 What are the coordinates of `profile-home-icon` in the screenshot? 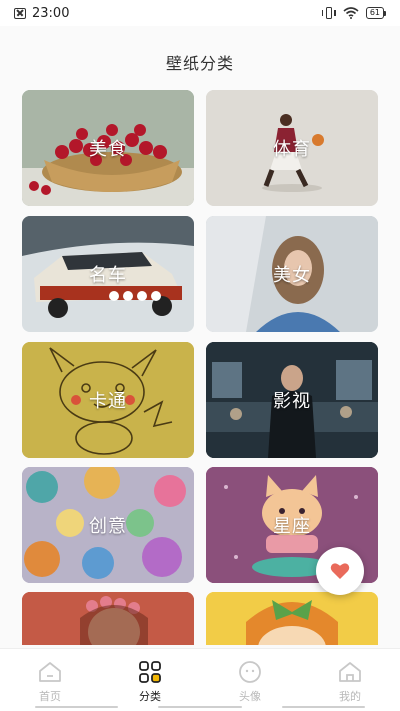 It's located at (350, 672).